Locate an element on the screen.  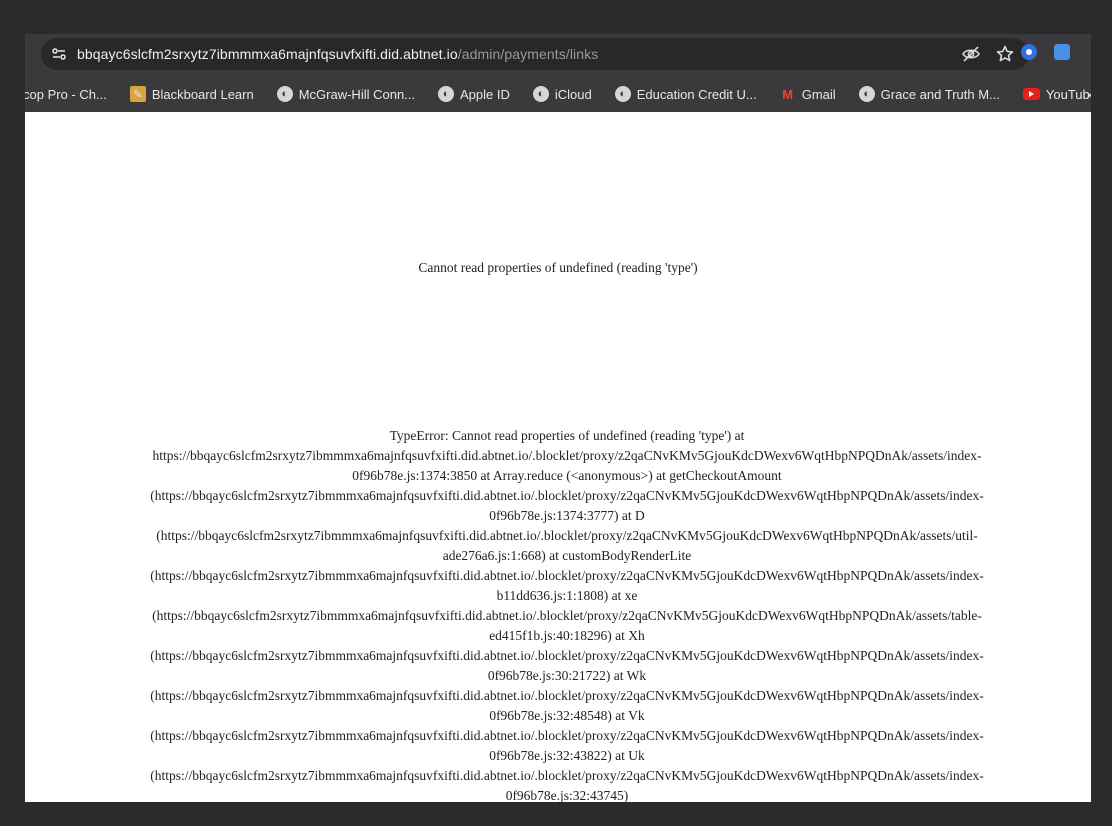
bookmark-item: ◐ iCloud is located at coordinates (562, 94).